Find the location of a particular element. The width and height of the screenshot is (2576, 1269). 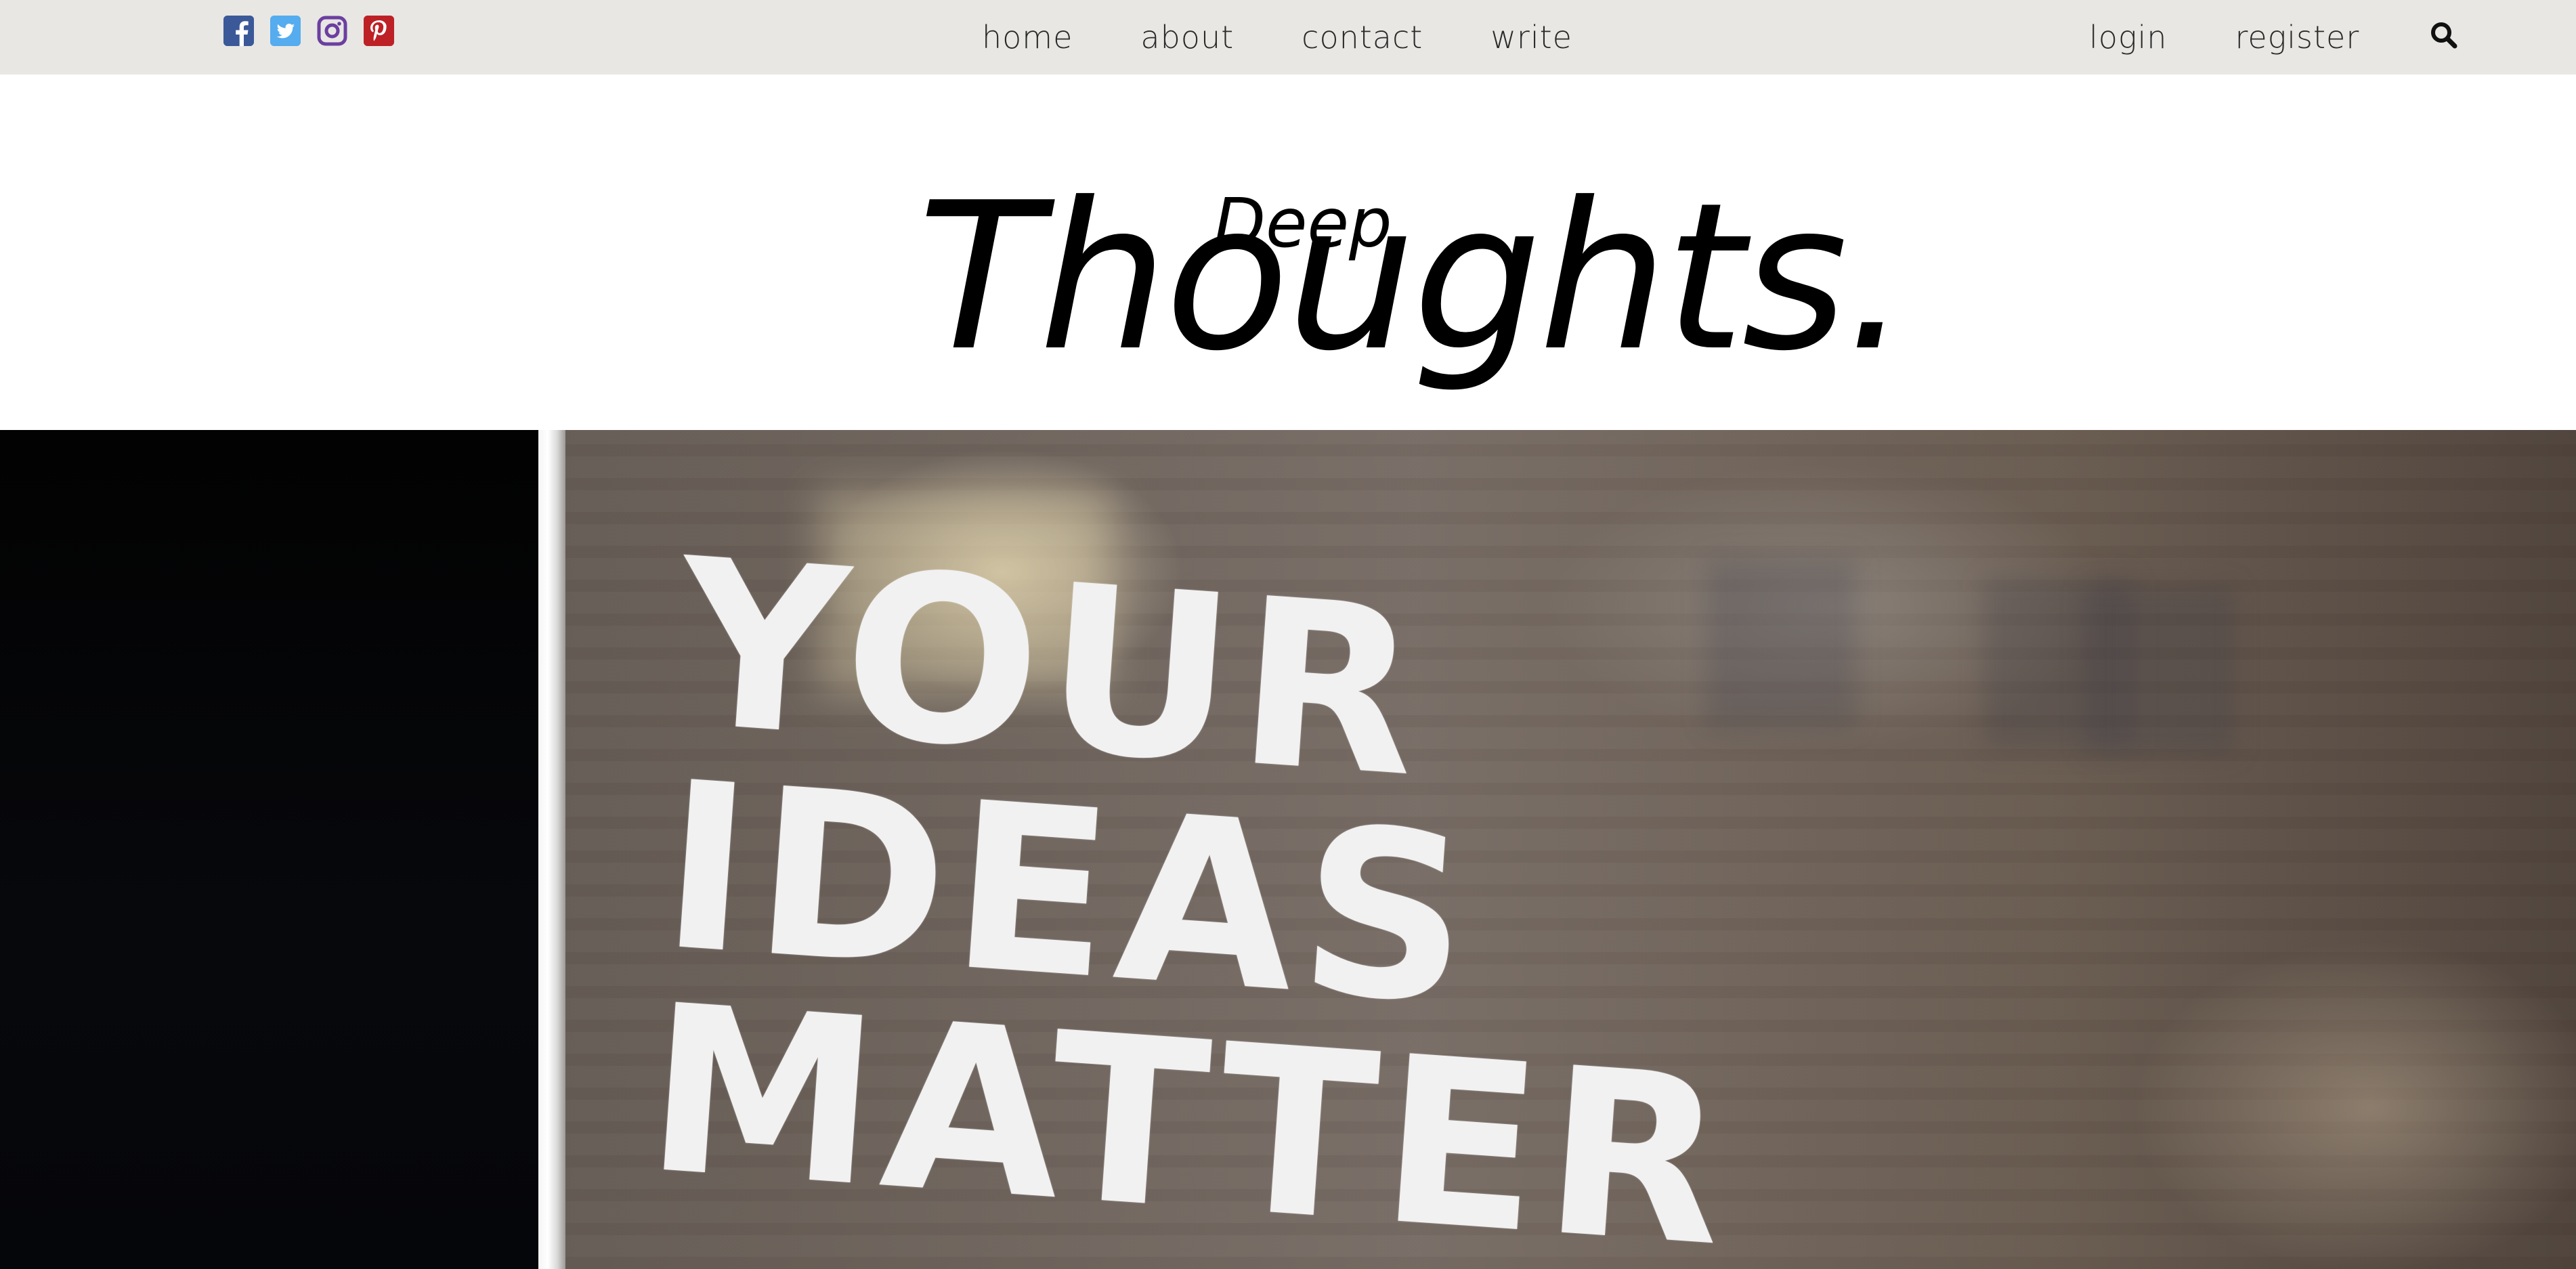

hero-dark-panel is located at coordinates (269, 849).